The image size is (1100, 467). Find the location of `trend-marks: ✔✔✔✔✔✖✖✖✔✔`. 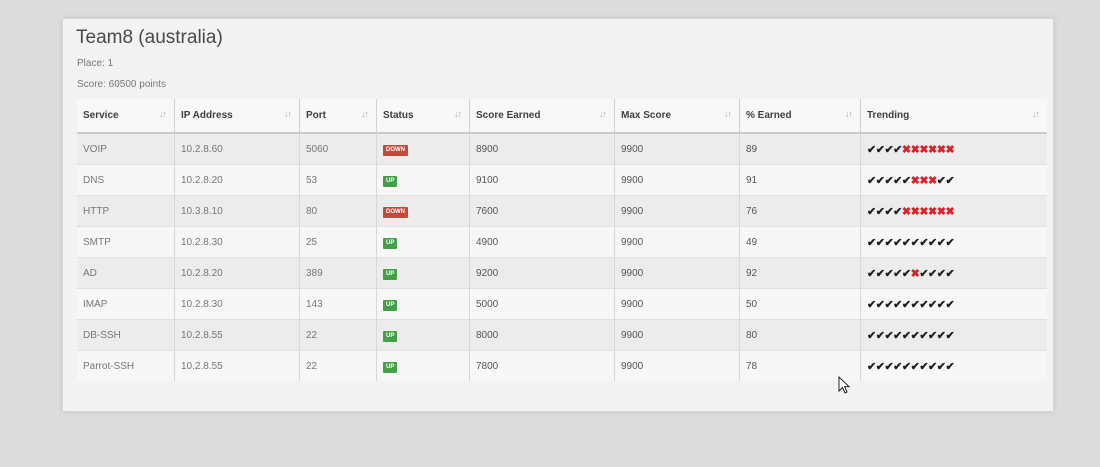

trend-marks: ✔✔✔✔✔✖✖✖✔✔ is located at coordinates (911, 180).